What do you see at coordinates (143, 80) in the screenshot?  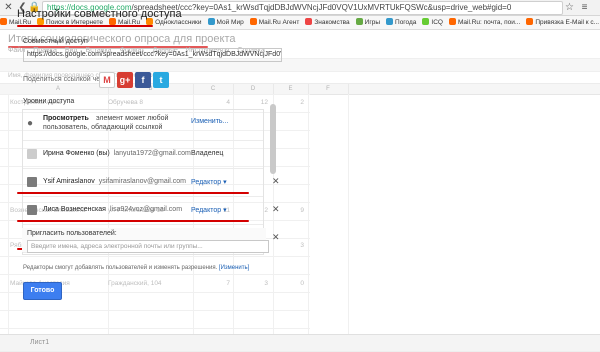 I see `facebook-share-icon: f` at bounding box center [143, 80].